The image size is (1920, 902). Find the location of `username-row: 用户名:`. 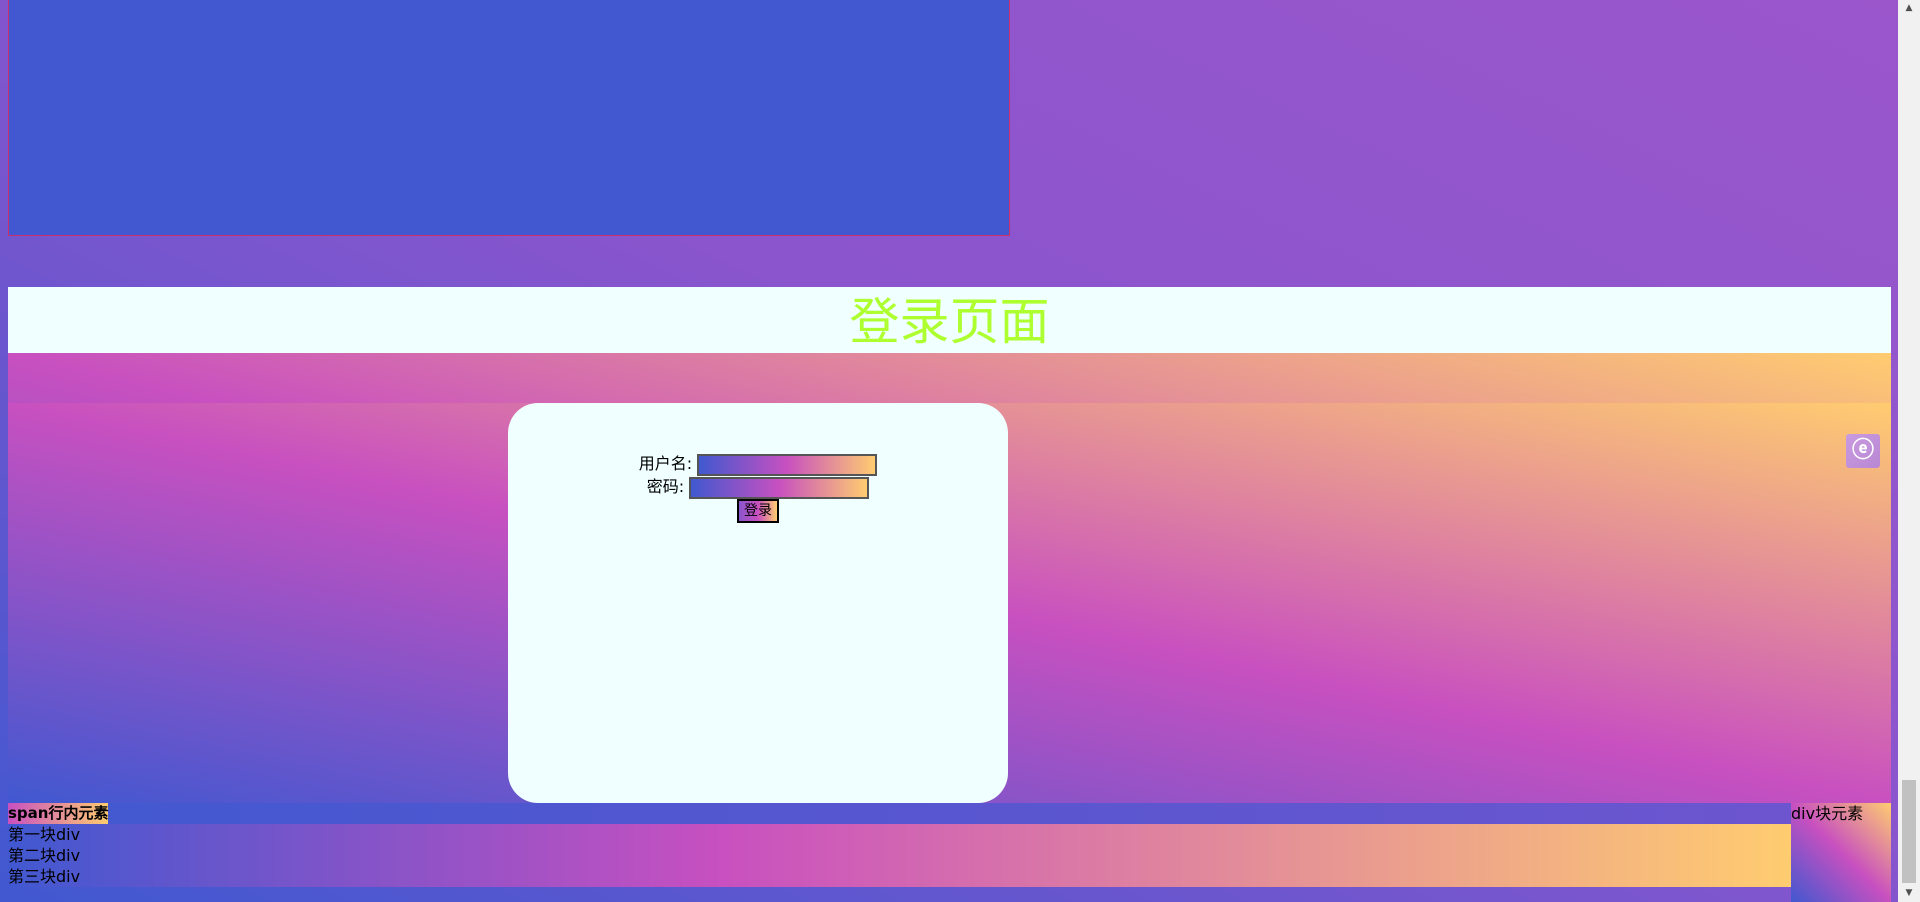

username-row: 用户名: is located at coordinates (758, 464).